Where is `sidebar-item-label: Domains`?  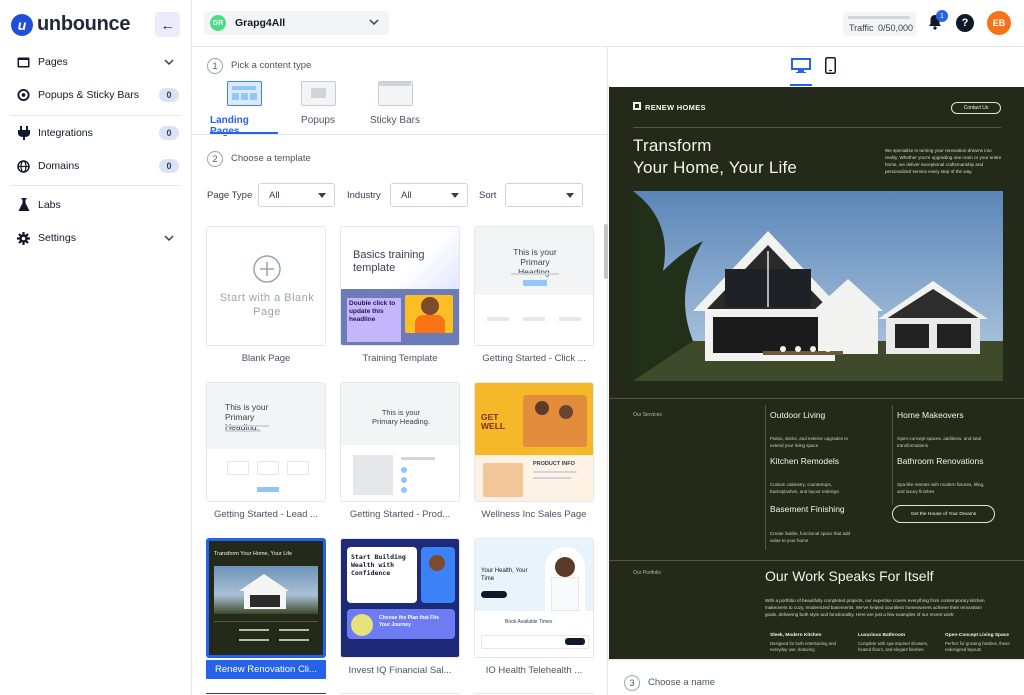
sidebar-item-label: Domains is located at coordinates (59, 166).